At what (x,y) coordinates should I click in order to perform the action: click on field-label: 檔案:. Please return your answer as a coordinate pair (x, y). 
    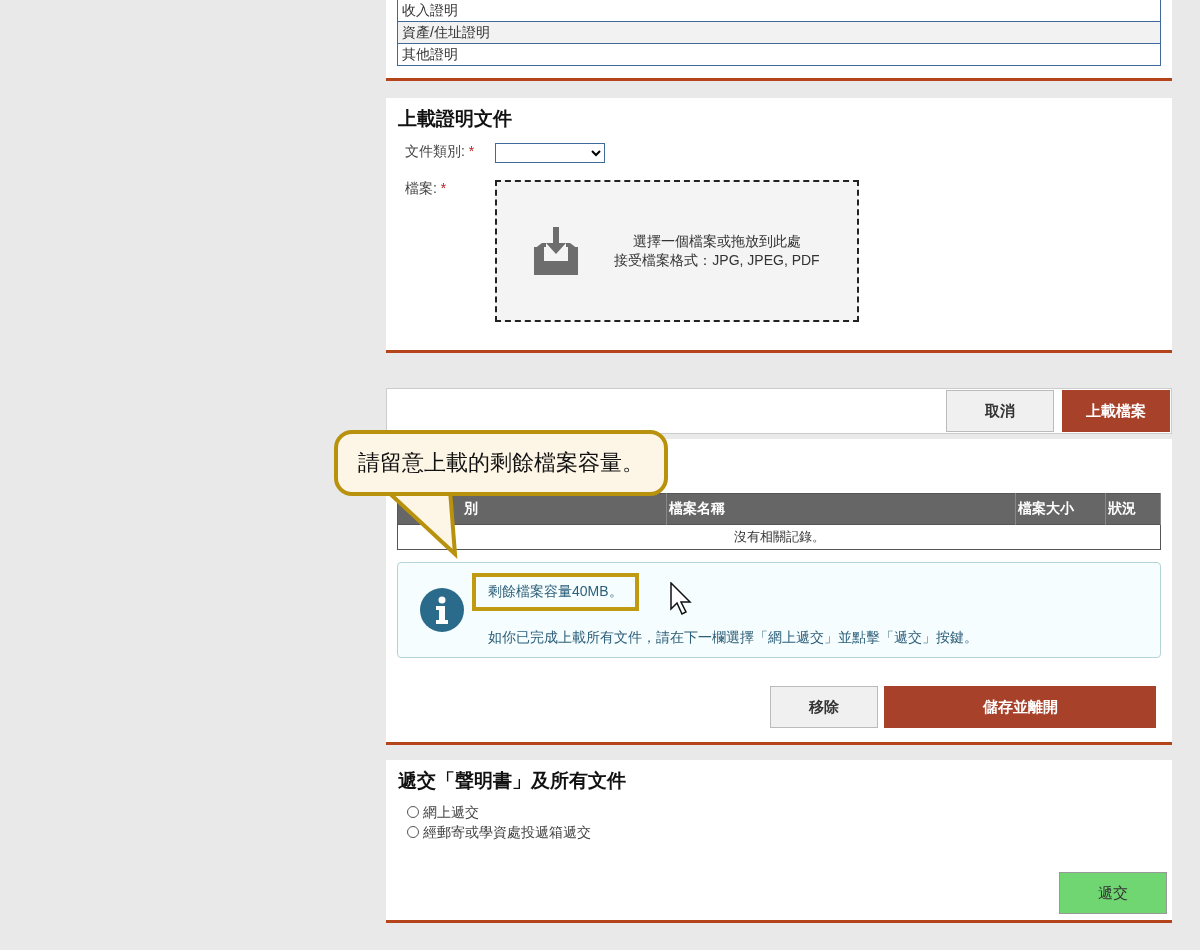
    Looking at the image, I should click on (421, 188).